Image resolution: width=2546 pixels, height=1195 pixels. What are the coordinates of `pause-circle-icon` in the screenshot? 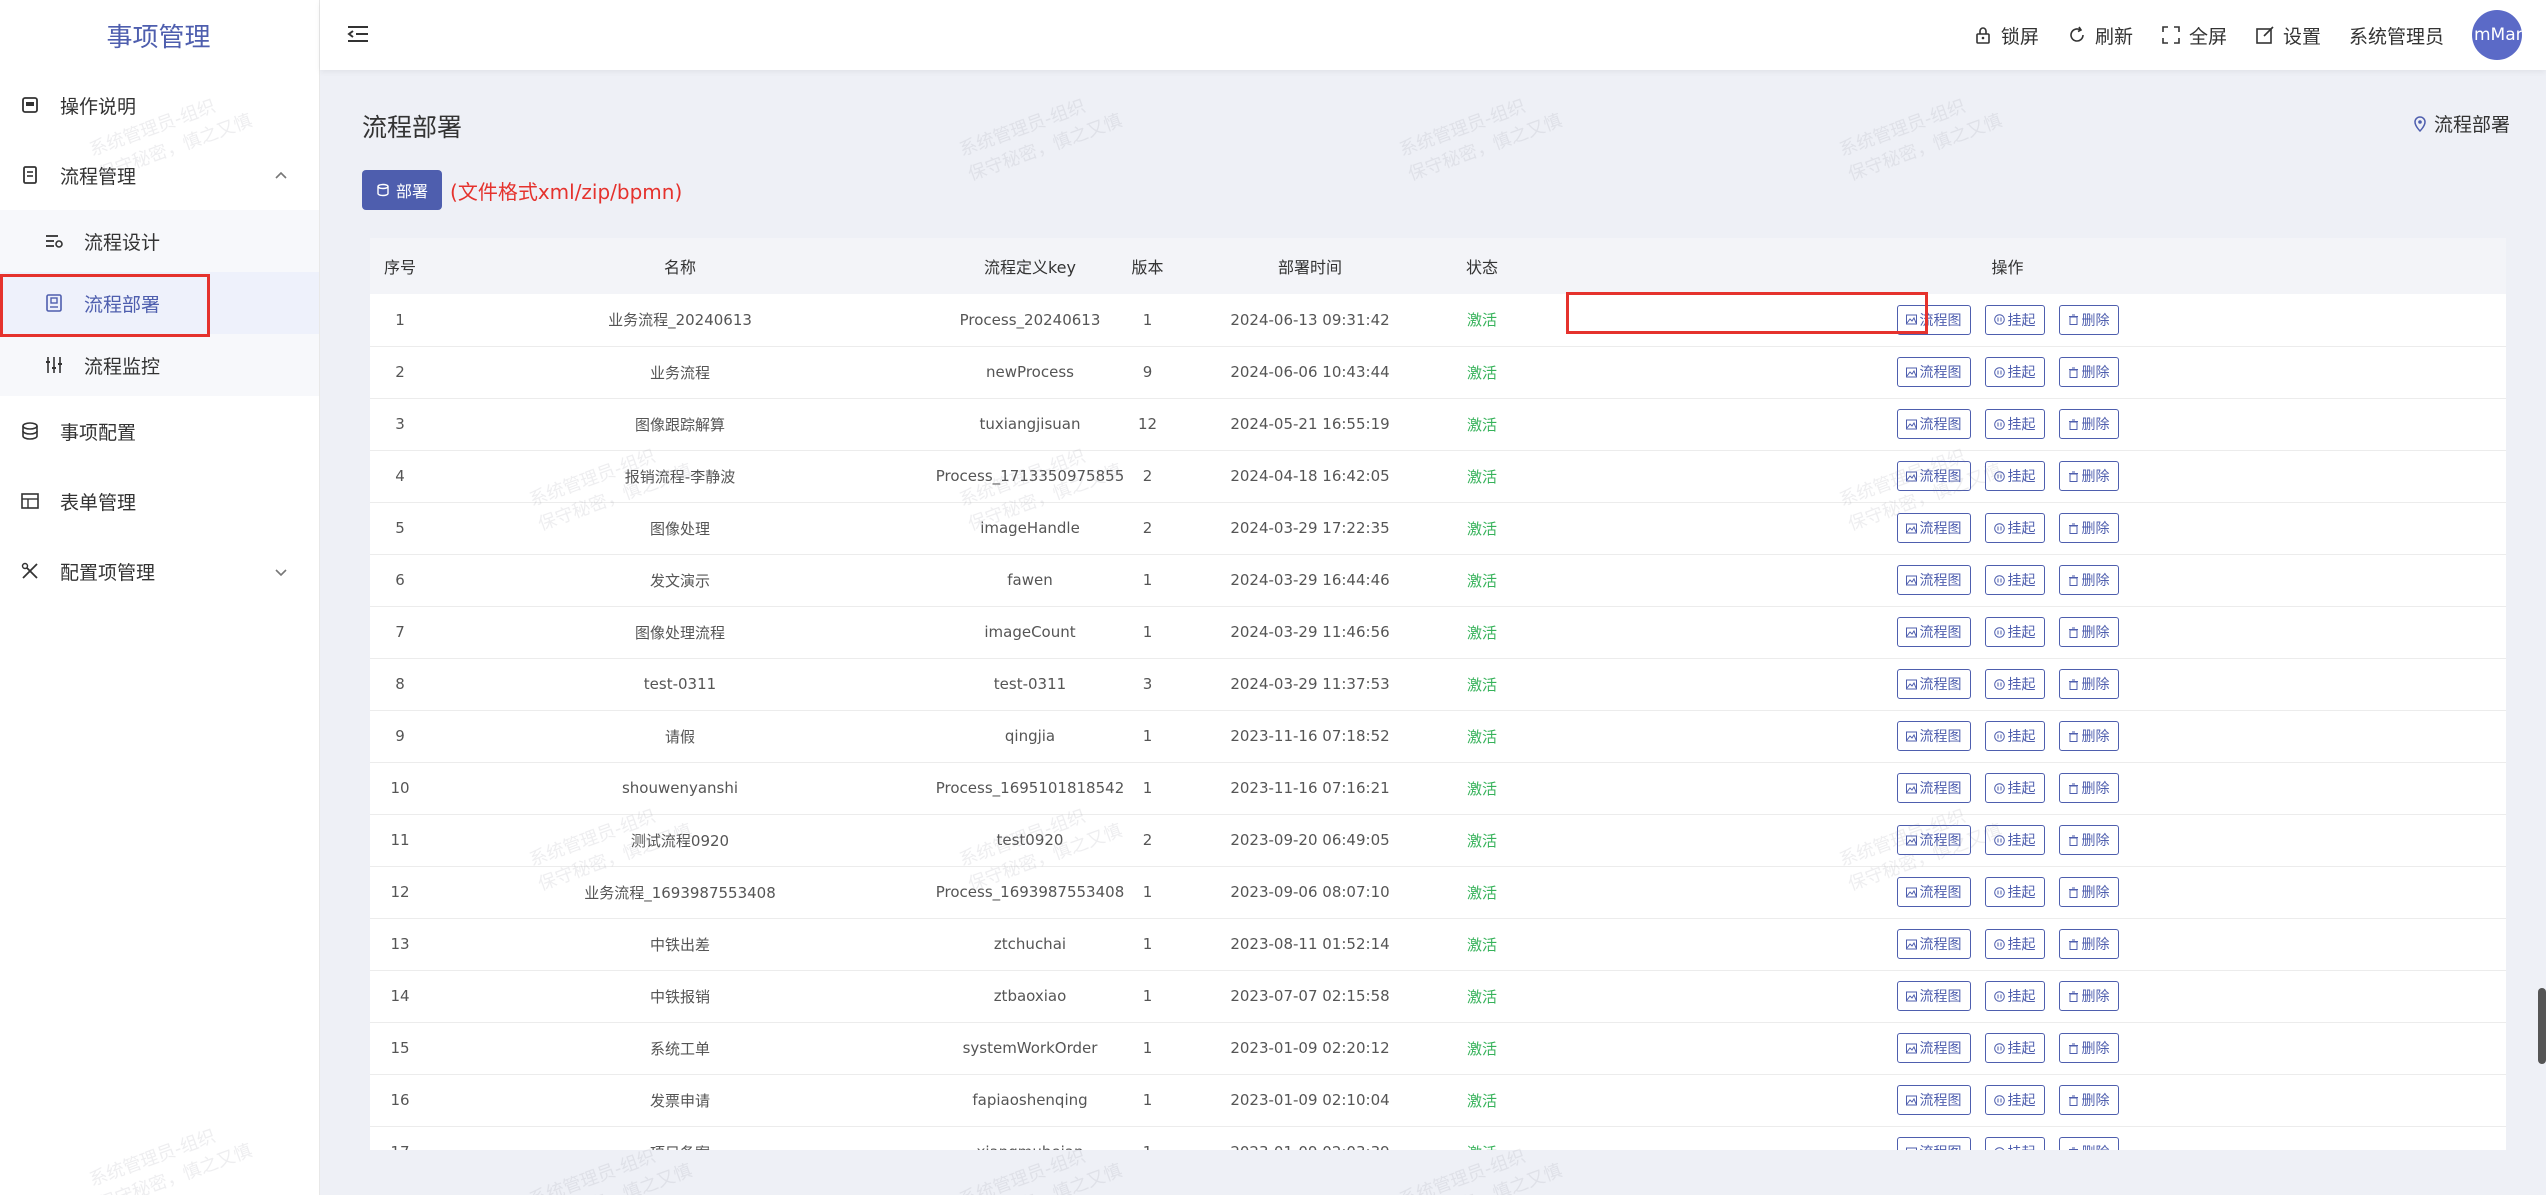 It's located at (1999, 528).